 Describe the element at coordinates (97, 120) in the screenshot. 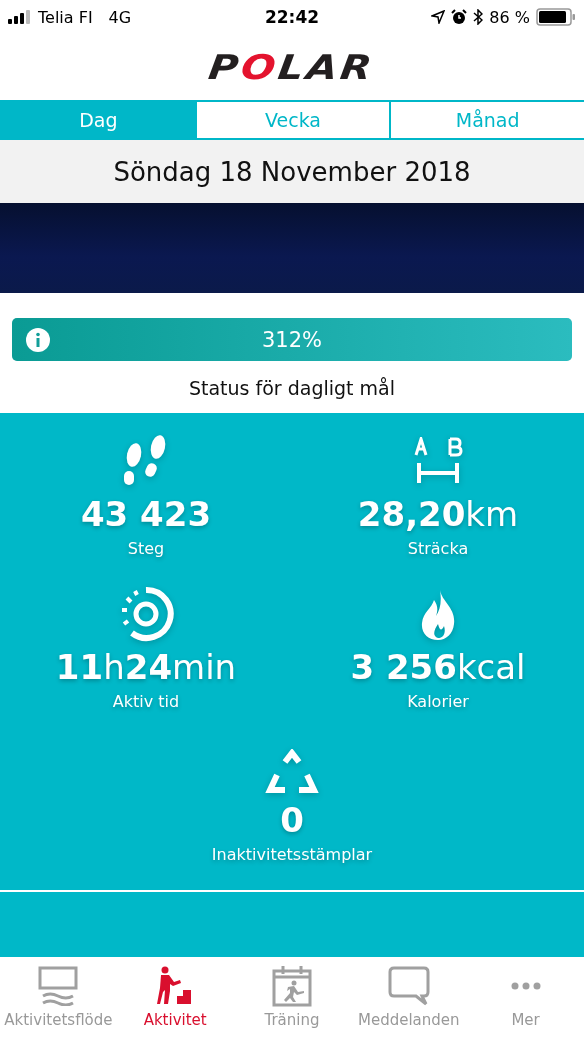

I see `period-tab: Dag` at that location.